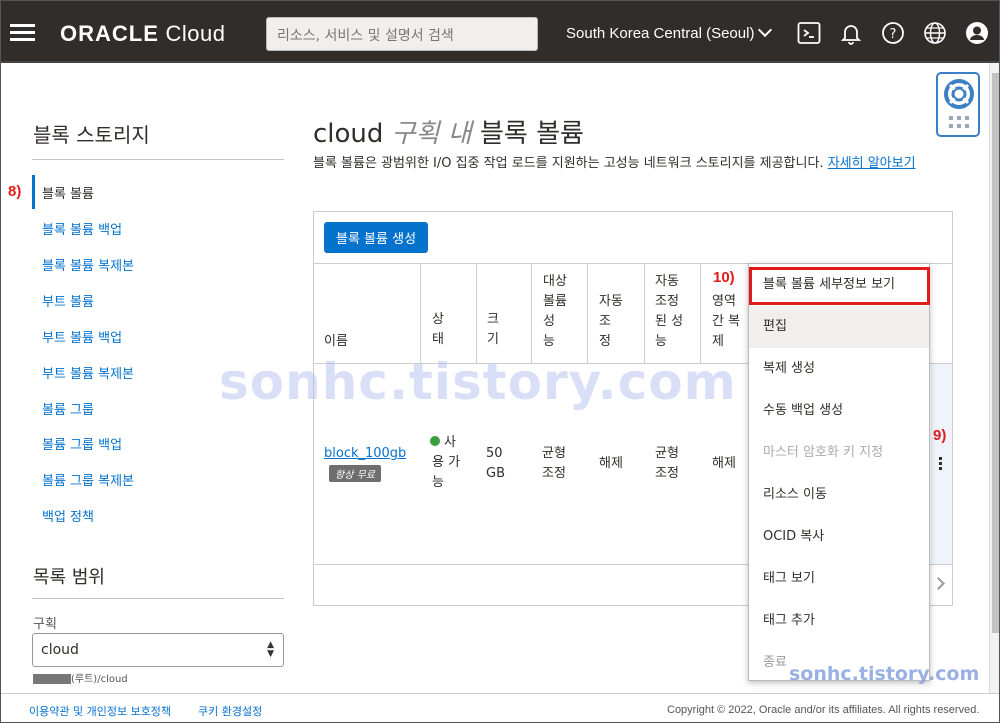  What do you see at coordinates (839, 369) in the screenshot?
I see `menu-item-create-clone: 복제 생성` at bounding box center [839, 369].